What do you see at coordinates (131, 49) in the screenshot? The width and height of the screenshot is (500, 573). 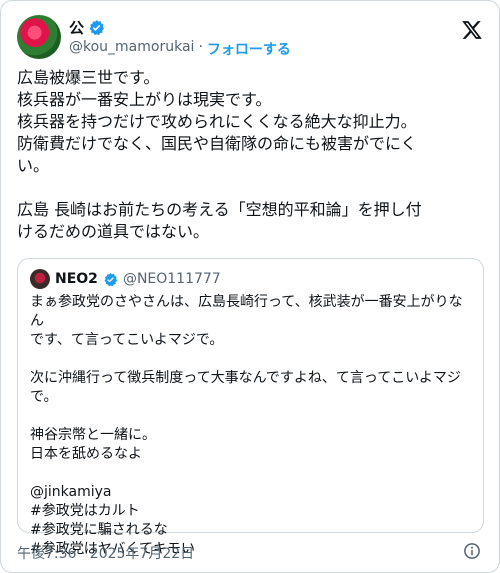 I see `author-handle: @kou_mamorukai` at bounding box center [131, 49].